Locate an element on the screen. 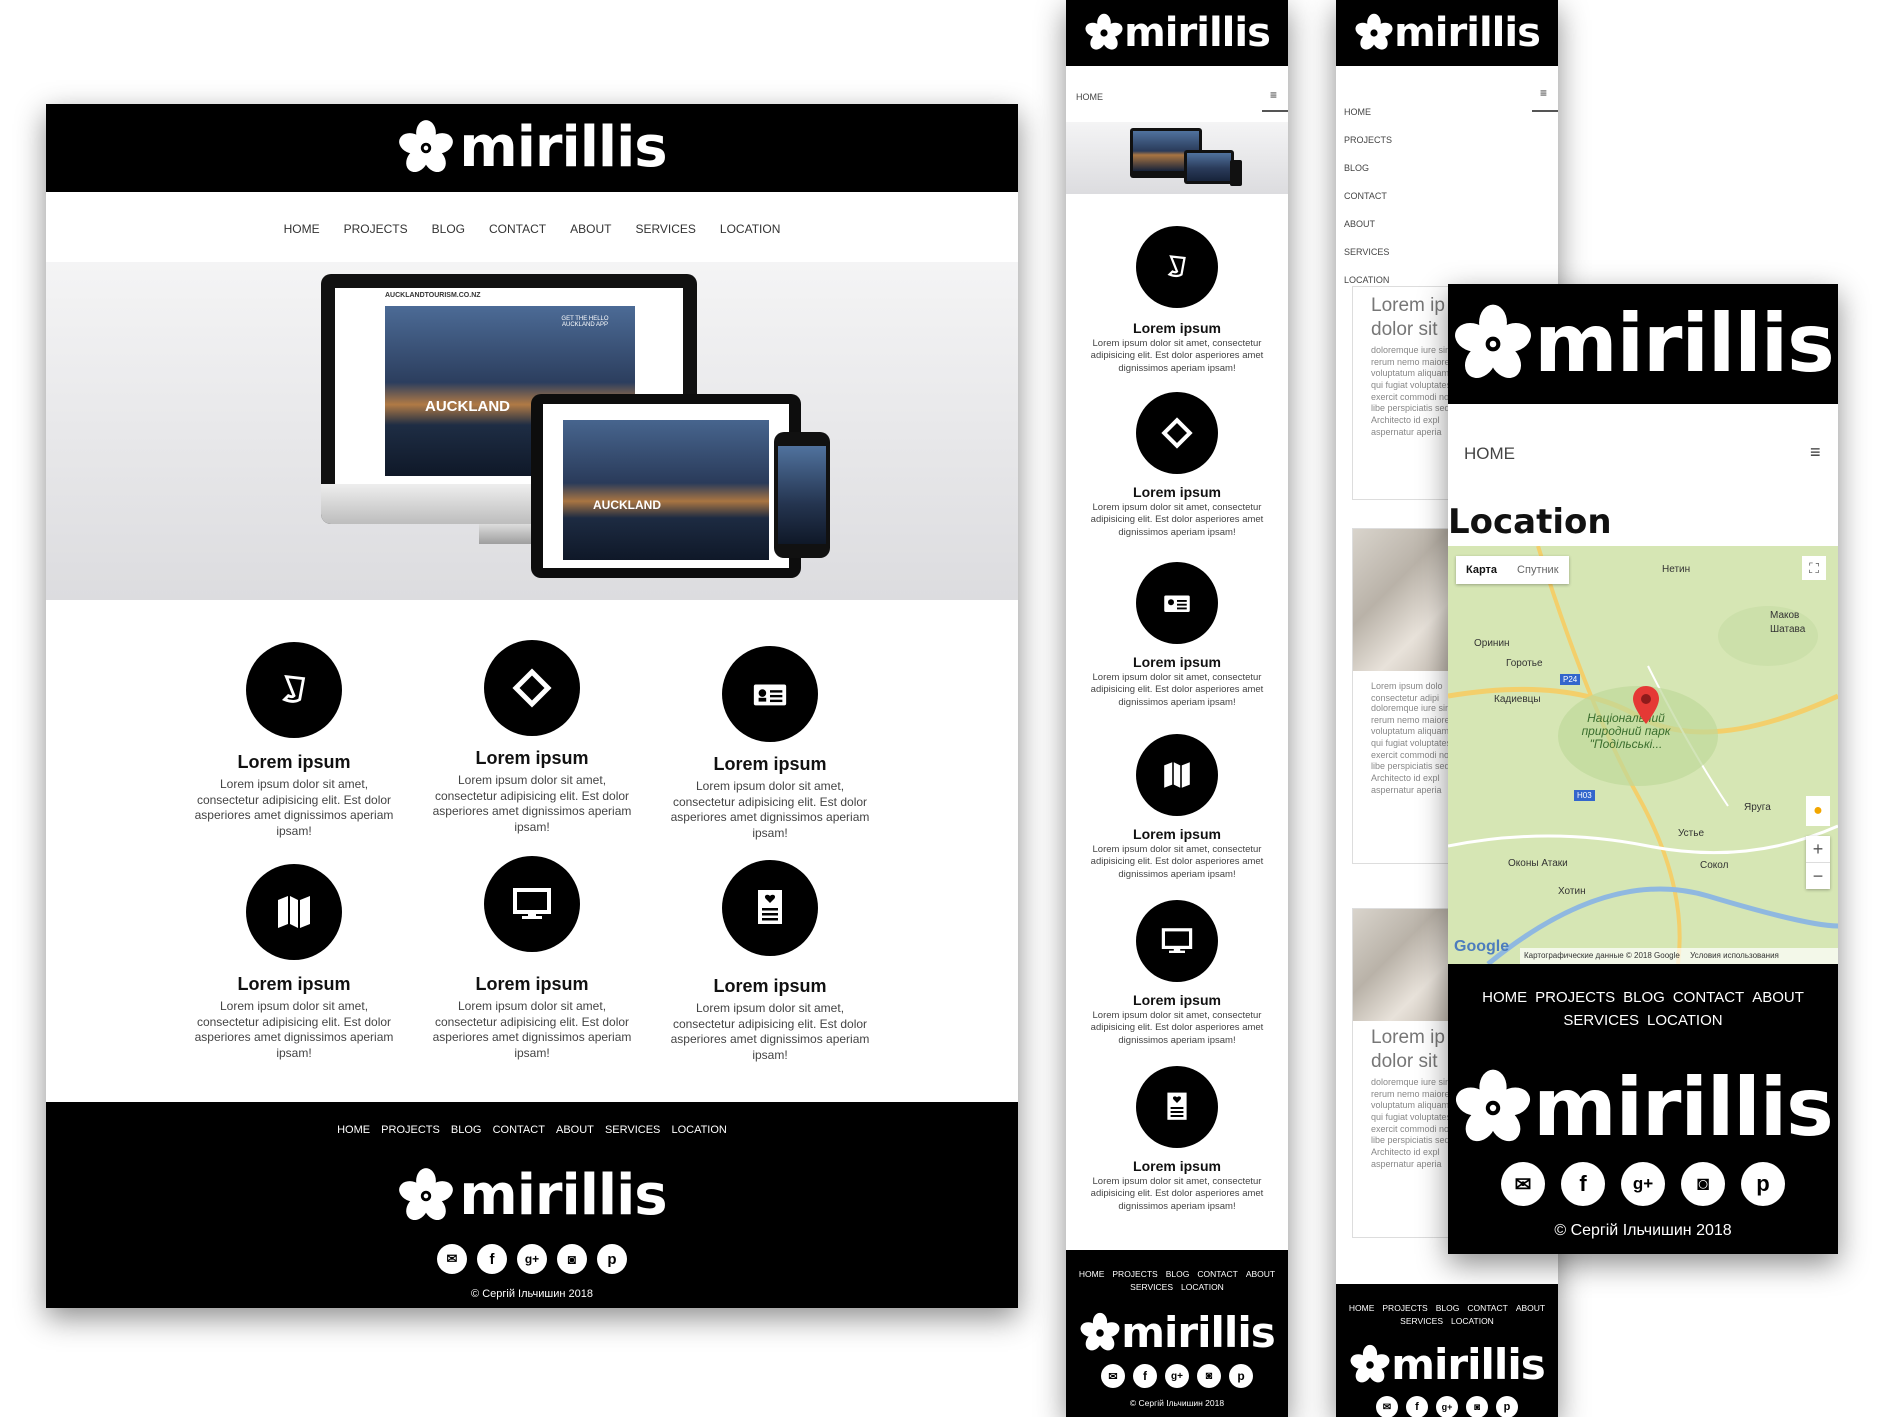  blog-card-title: Lorem ip is located at coordinates (1408, 305).